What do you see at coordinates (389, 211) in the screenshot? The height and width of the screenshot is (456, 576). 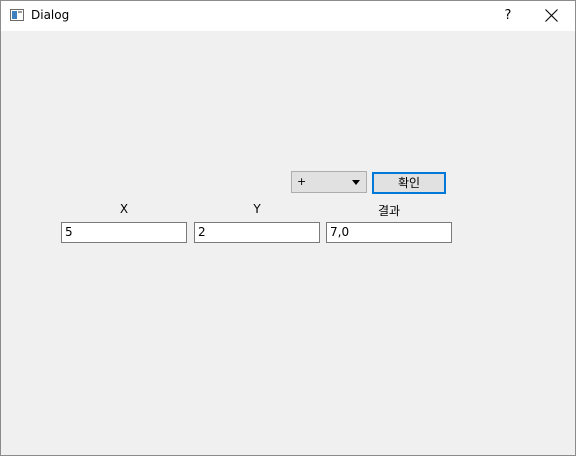 I see `result-label: 결과` at bounding box center [389, 211].